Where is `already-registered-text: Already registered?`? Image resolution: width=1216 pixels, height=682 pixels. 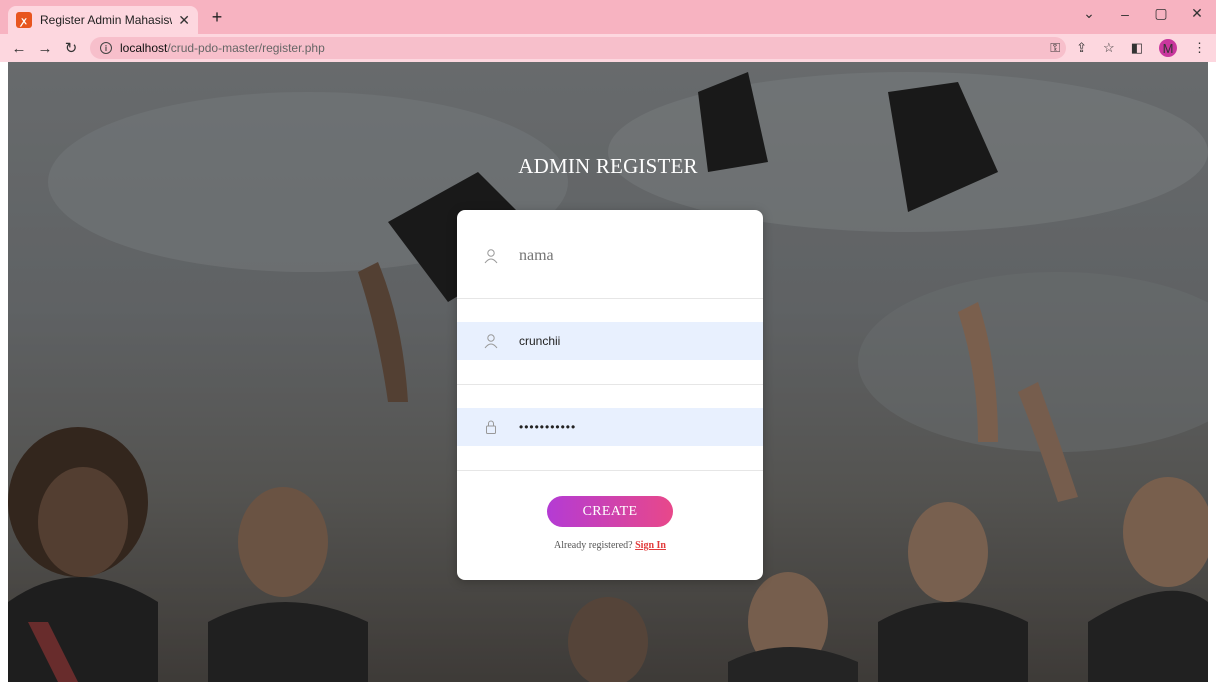
already-registered-text: Already registered? is located at coordinates (593, 545).